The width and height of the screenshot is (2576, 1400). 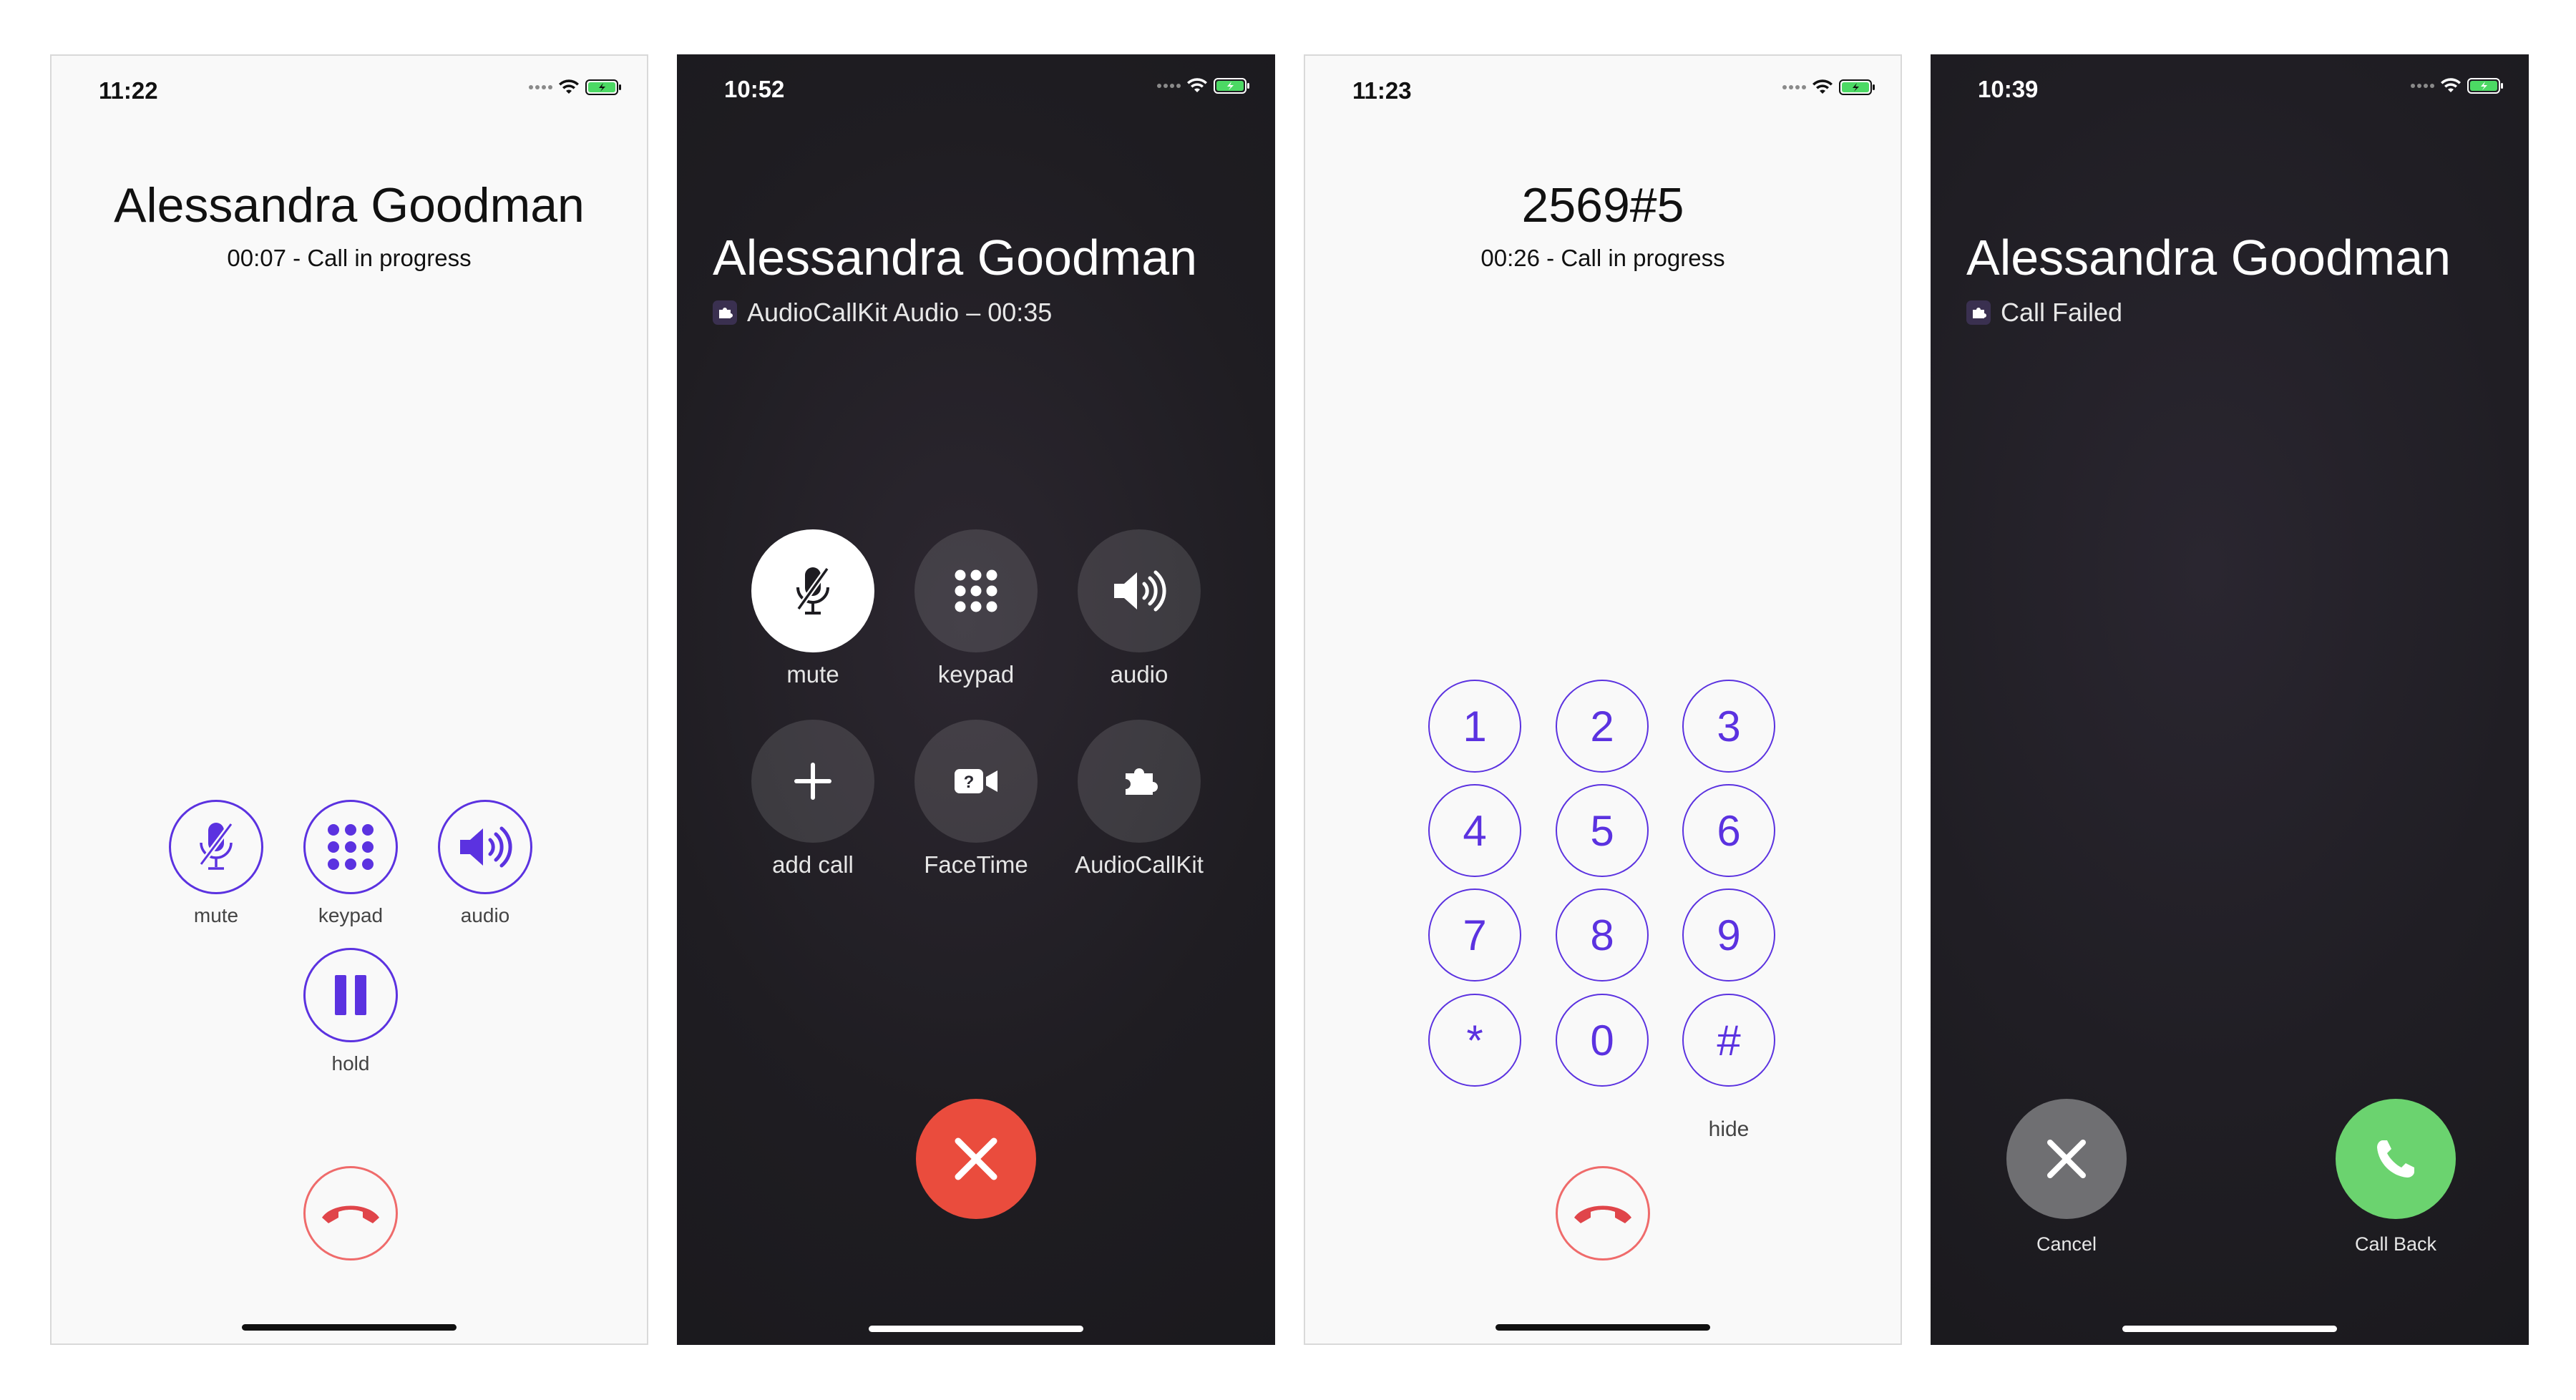 I want to click on status-time: 10:52, so click(x=754, y=89).